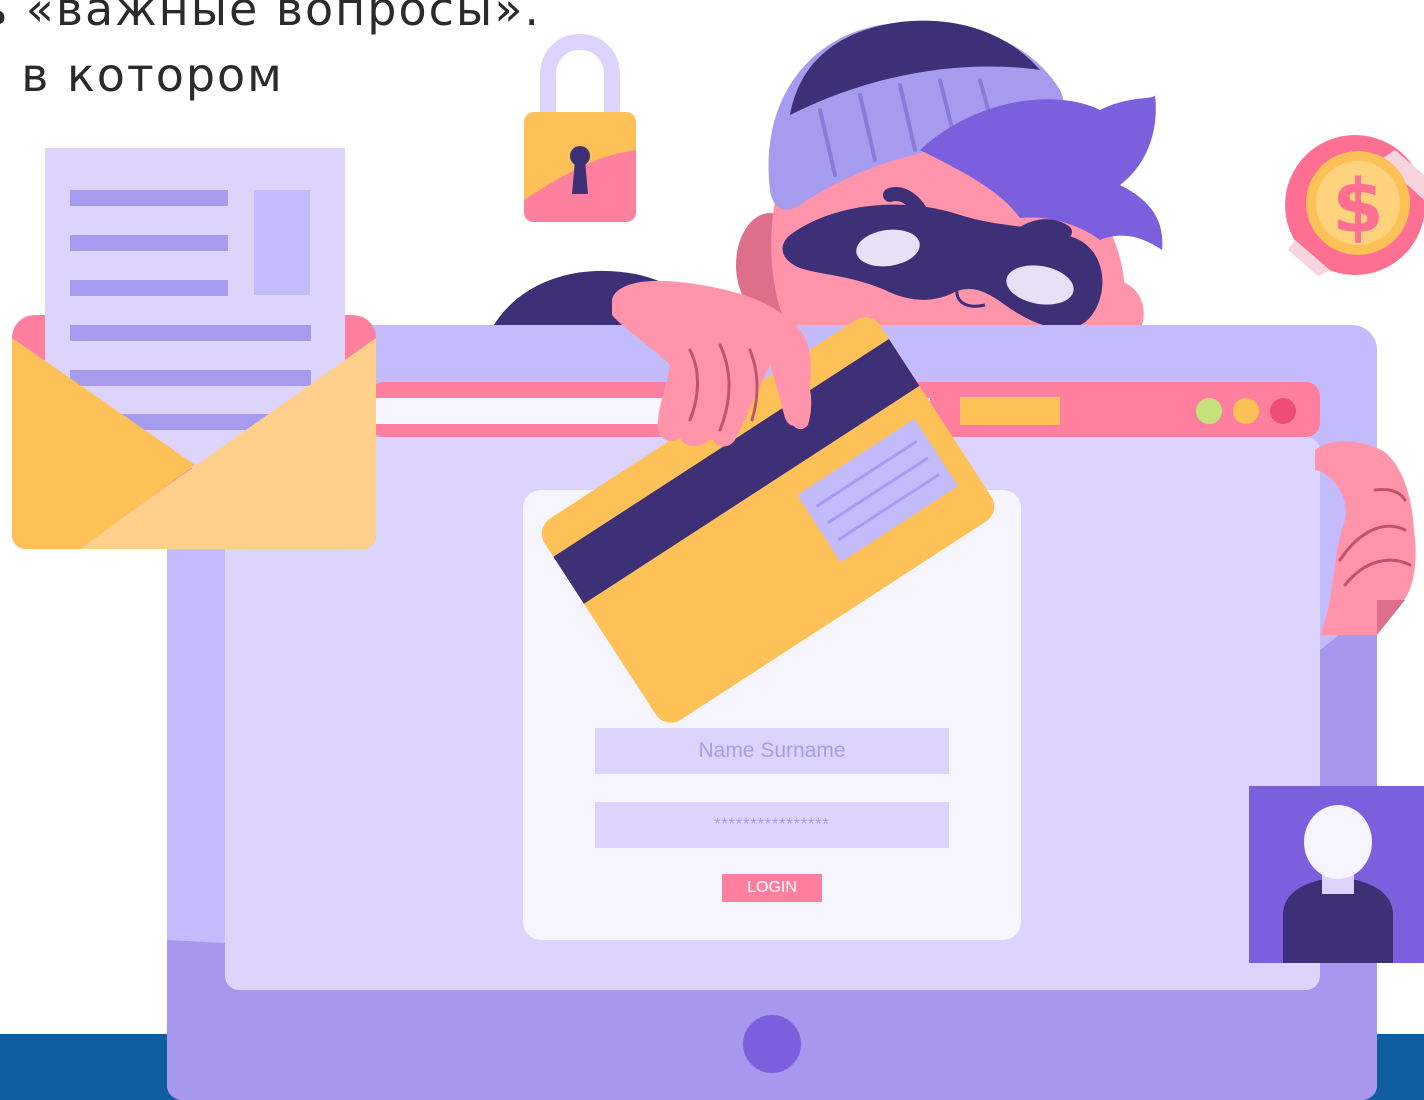  What do you see at coordinates (949, 175) in the screenshot?
I see `hacker-head` at bounding box center [949, 175].